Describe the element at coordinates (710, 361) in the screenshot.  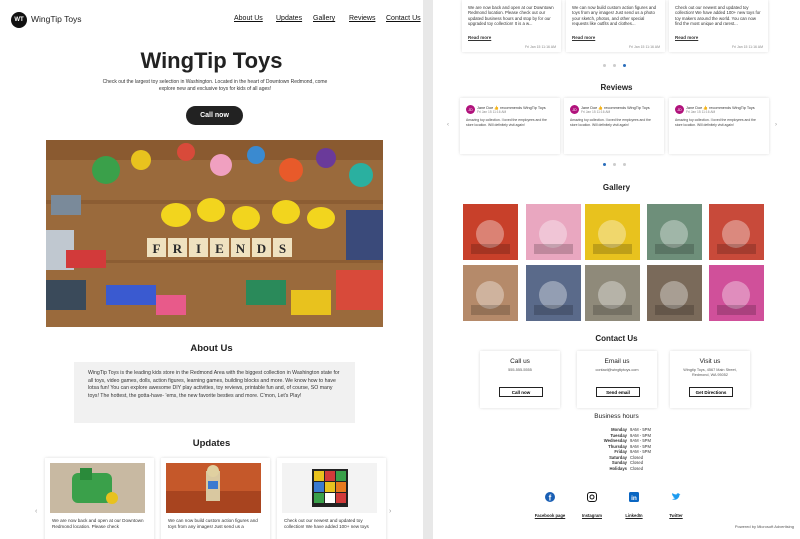
I see `card-title: Visit us` at that location.